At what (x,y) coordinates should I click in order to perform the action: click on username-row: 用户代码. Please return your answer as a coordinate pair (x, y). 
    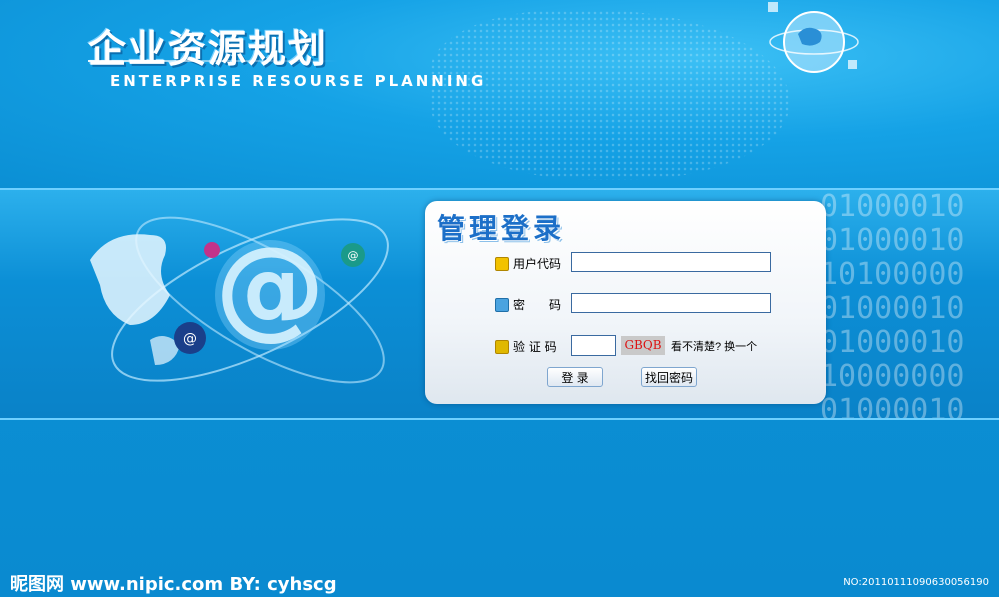
    Looking at the image, I should click on (625, 264).